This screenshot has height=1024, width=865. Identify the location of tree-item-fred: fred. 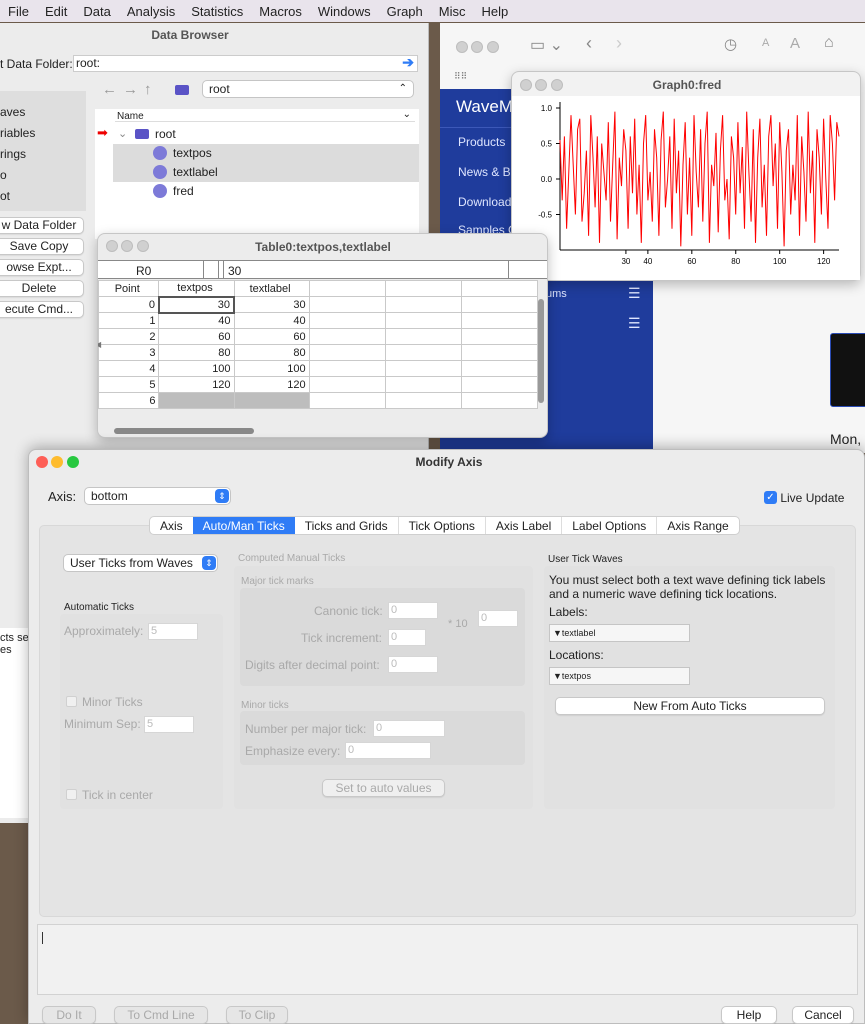
(183, 191).